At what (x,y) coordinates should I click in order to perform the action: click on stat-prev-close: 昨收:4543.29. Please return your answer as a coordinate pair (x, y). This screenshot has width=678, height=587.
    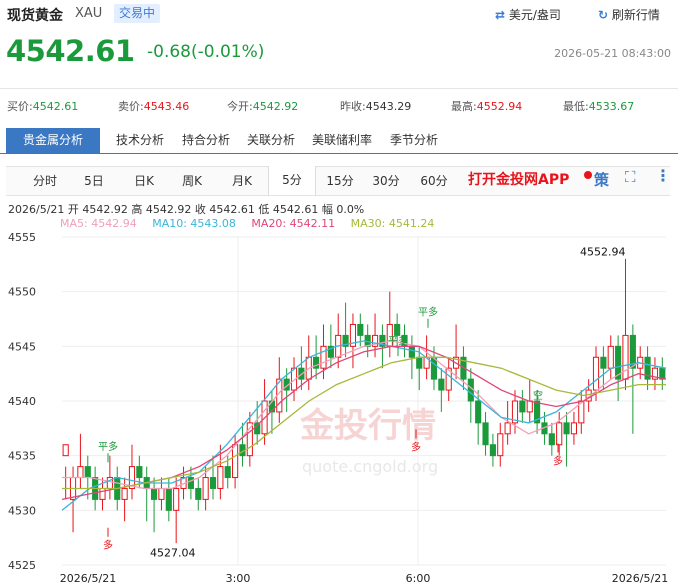
    Looking at the image, I should click on (375, 106).